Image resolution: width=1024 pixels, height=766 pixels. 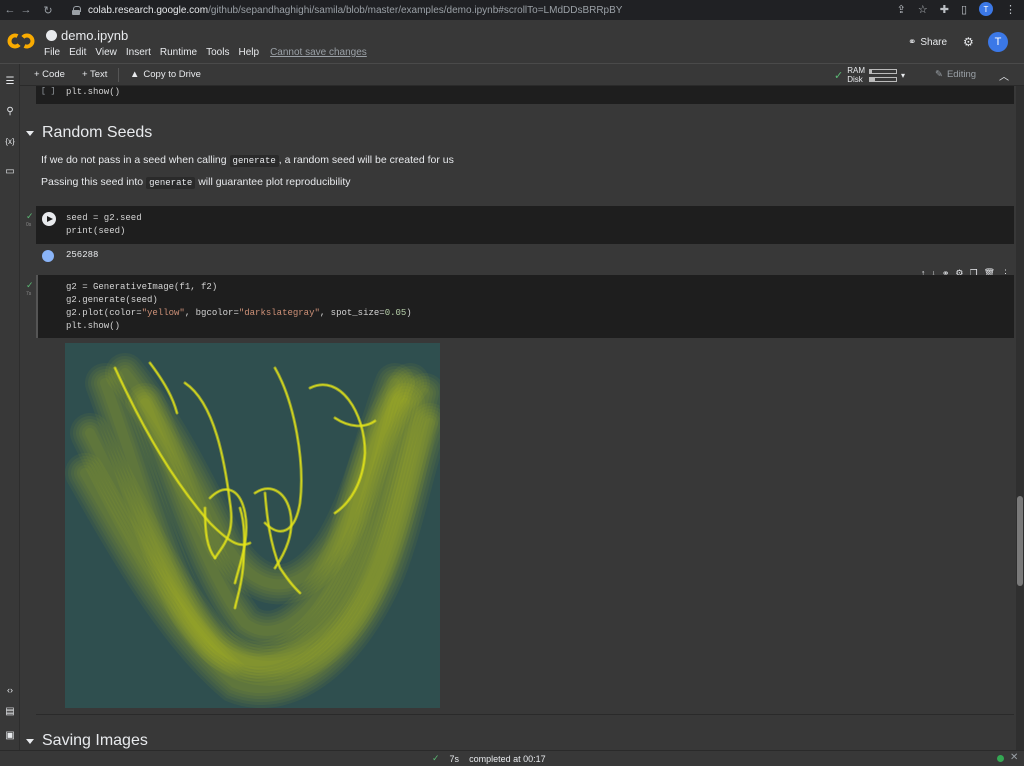 I want to click on status-check-icon: ✓, so click(x=436, y=758).